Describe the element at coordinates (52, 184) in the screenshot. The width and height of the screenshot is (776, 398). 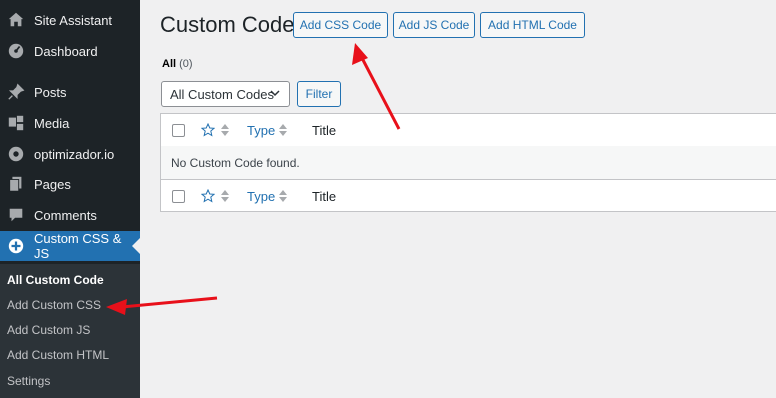
I see `sidebar-item-label: Pages` at that location.